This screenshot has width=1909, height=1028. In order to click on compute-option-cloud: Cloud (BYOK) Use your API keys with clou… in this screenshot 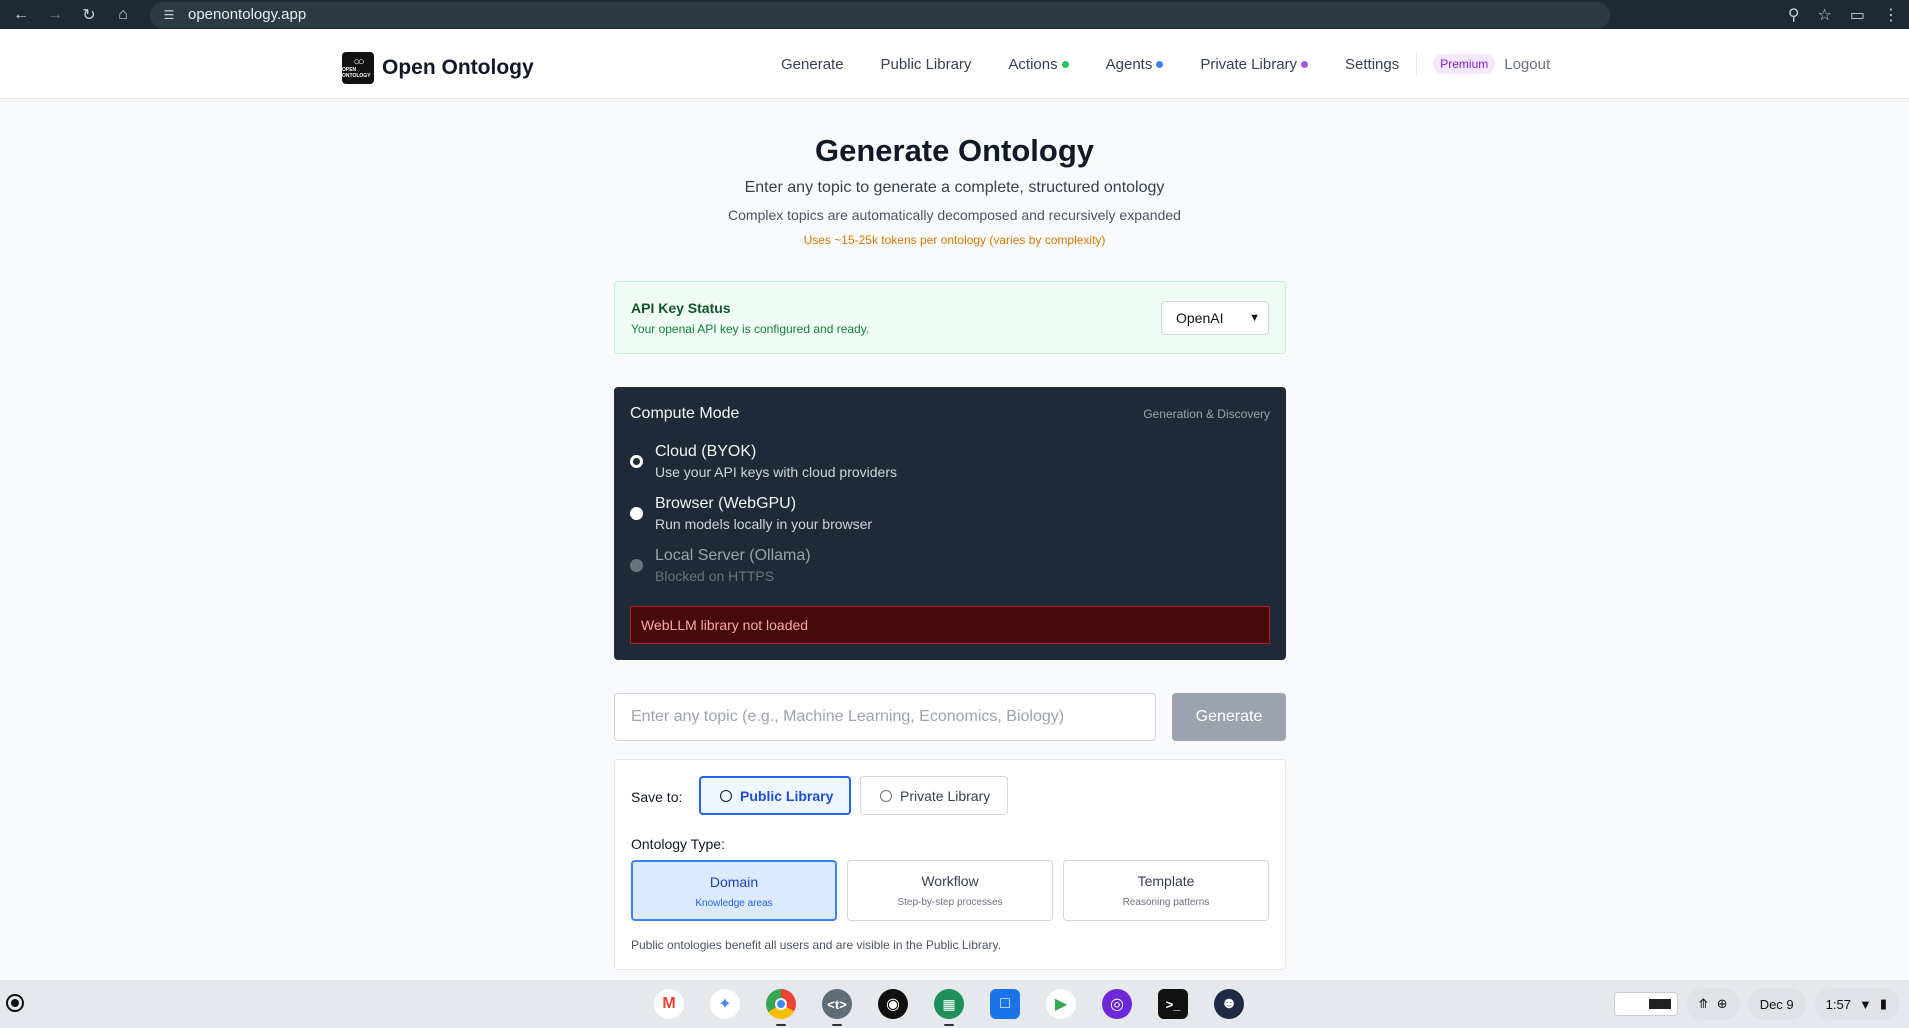, I will do `click(763, 461)`.